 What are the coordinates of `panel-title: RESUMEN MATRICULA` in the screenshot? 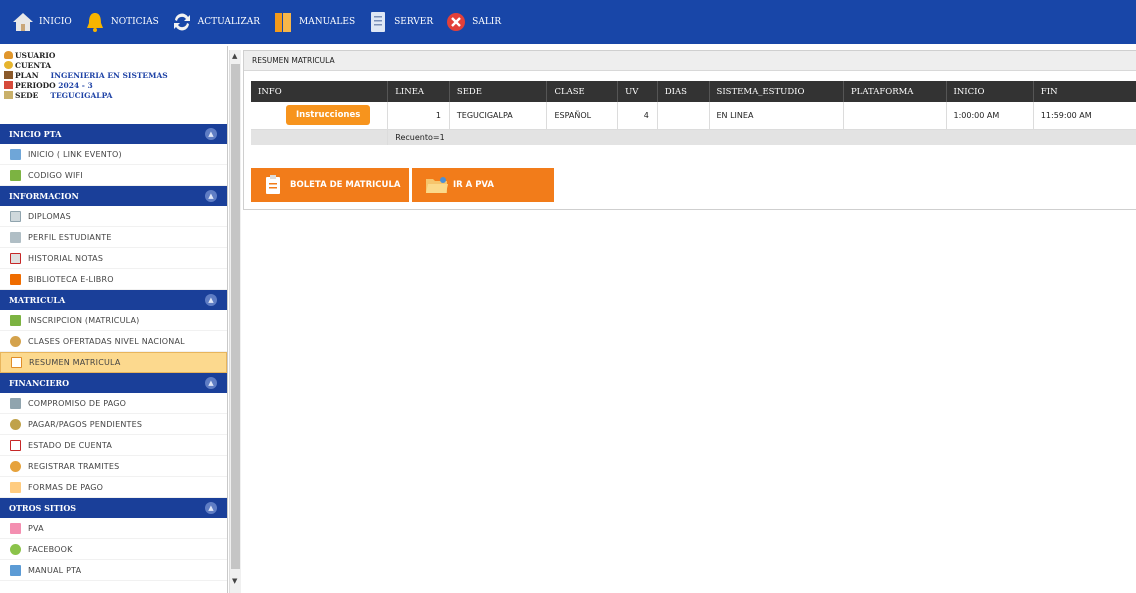 It's located at (690, 61).